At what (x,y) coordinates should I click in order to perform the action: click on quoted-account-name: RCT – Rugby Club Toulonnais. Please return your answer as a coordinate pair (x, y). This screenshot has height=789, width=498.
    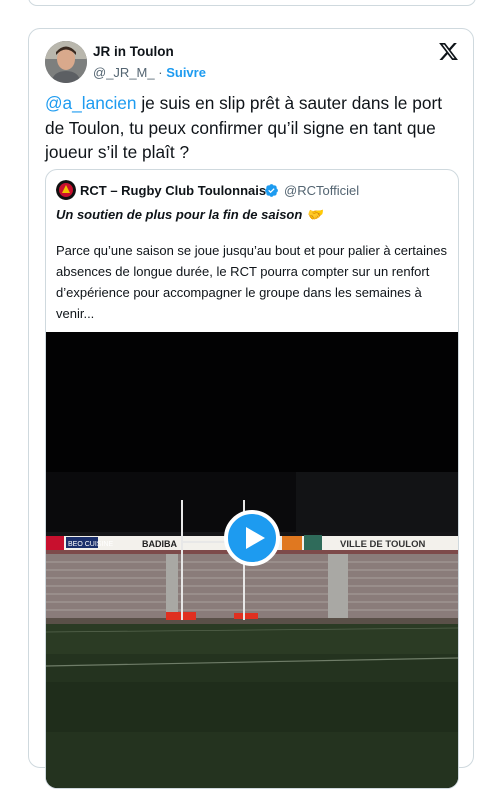
    Looking at the image, I should click on (173, 190).